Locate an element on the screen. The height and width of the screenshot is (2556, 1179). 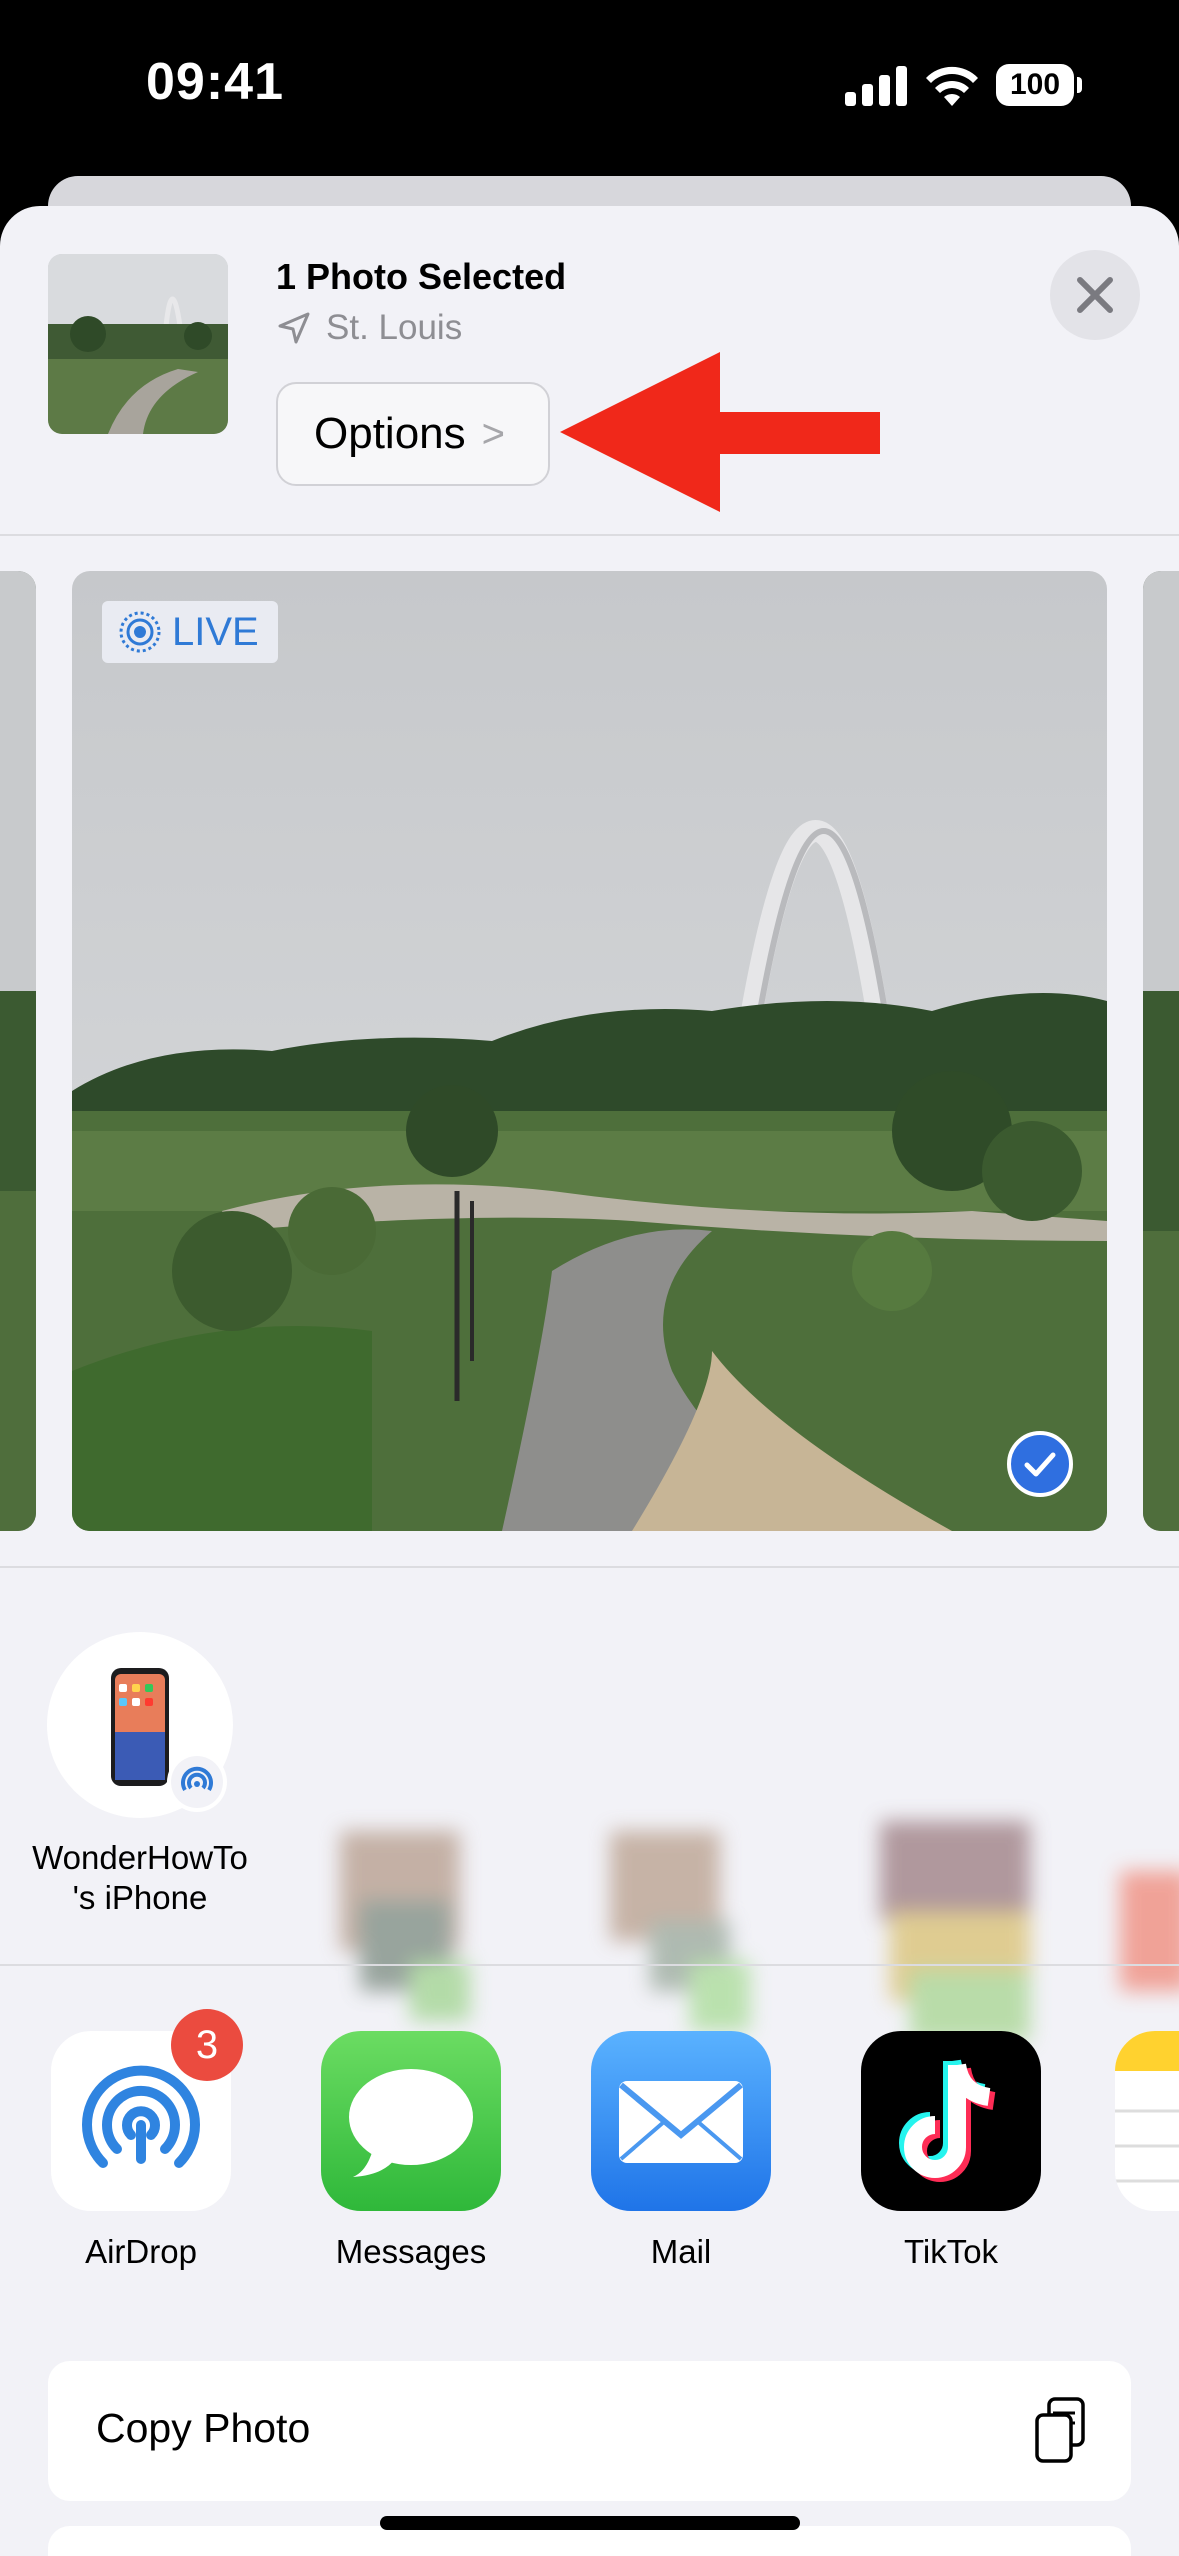
close-icon is located at coordinates (1095, 295).